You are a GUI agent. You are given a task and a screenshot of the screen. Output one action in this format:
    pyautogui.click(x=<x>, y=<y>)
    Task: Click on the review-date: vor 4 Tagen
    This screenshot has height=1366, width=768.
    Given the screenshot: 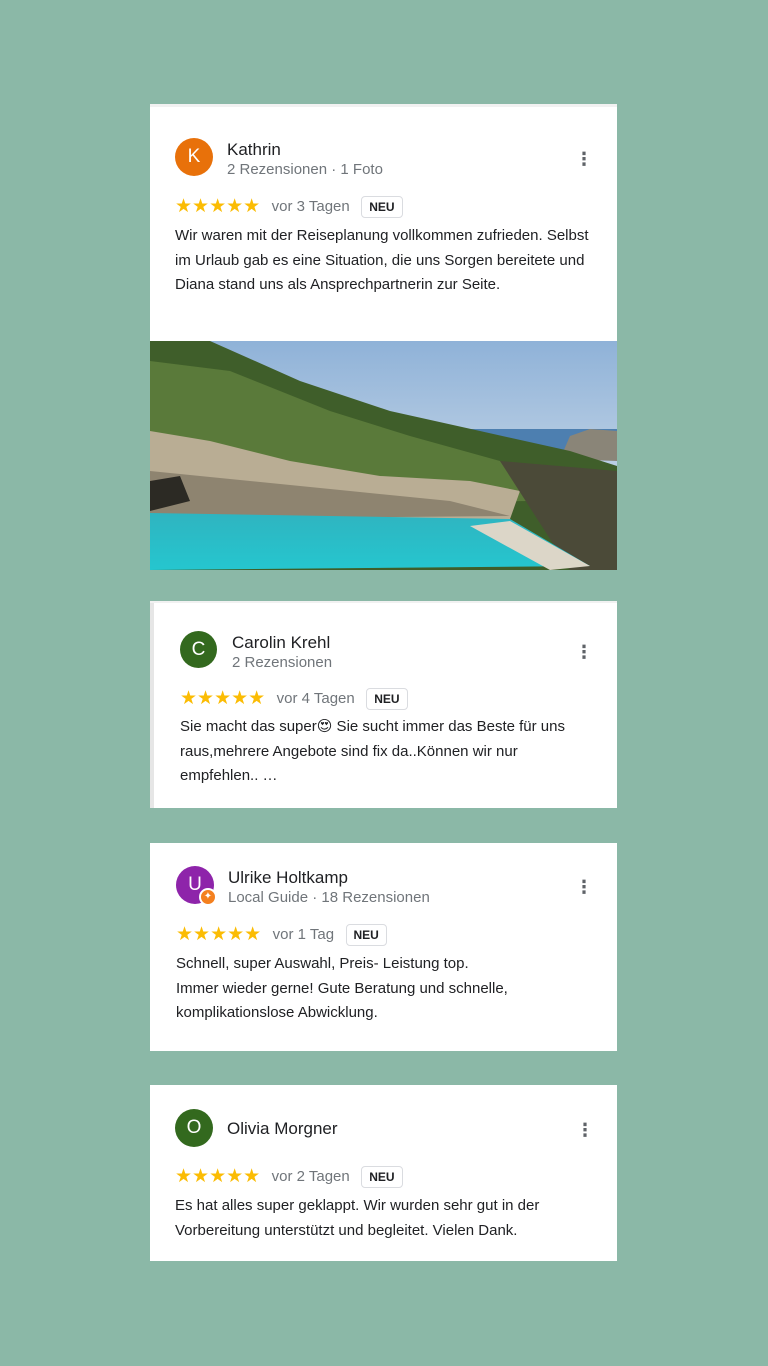 What is the action you would take?
    pyautogui.click(x=315, y=698)
    